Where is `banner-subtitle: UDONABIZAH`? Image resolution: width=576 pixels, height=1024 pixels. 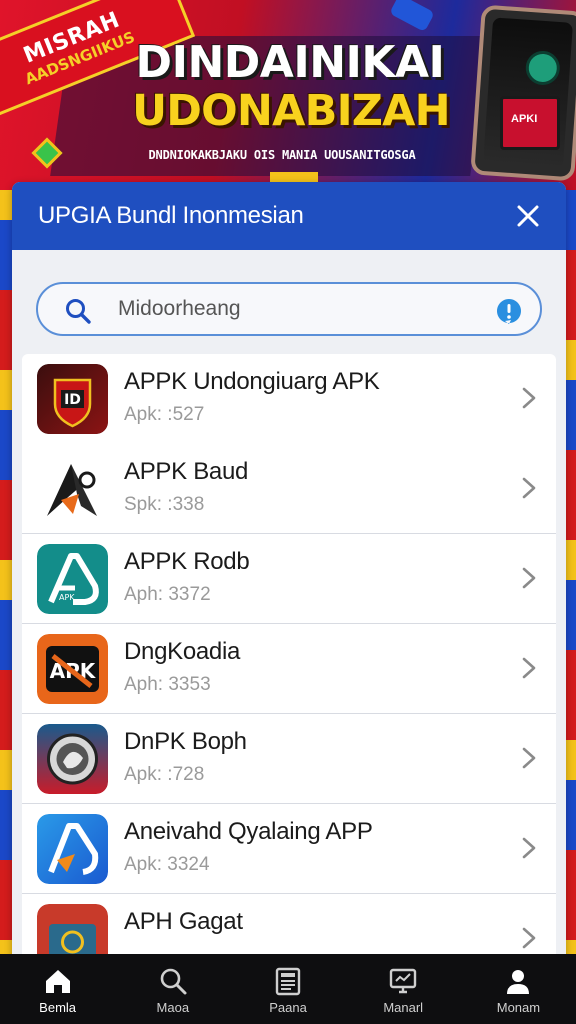 banner-subtitle: UDONABIZAH is located at coordinates (291, 111).